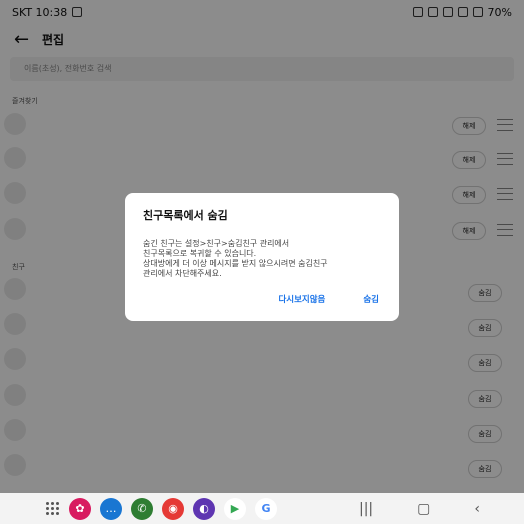 This screenshot has height=524, width=524. Describe the element at coordinates (173, 508) in the screenshot. I see `camera-app-icon: ◉` at that location.